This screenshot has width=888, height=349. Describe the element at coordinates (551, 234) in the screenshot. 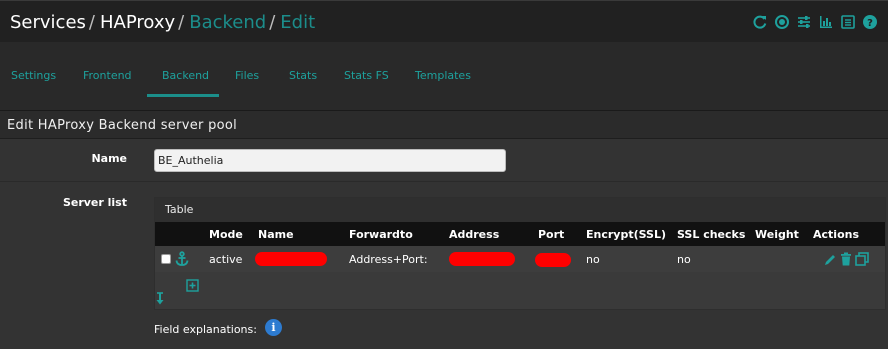

I see `column-port: Port` at that location.